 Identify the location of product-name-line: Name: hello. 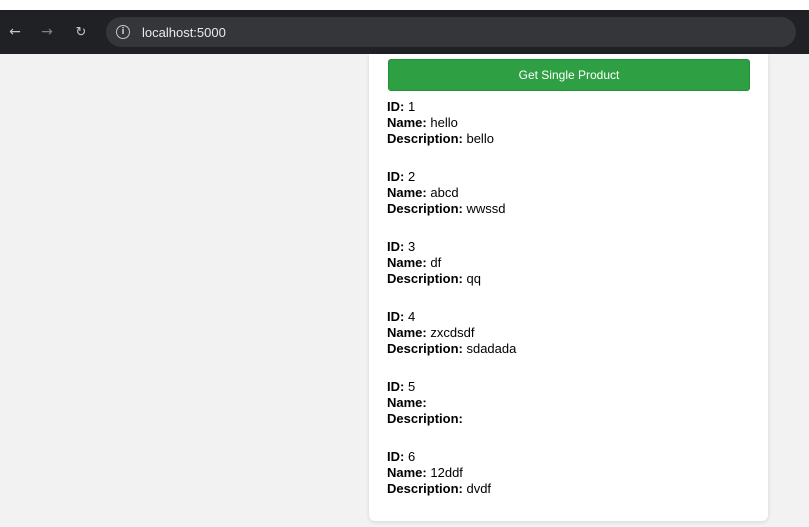
(567, 123).